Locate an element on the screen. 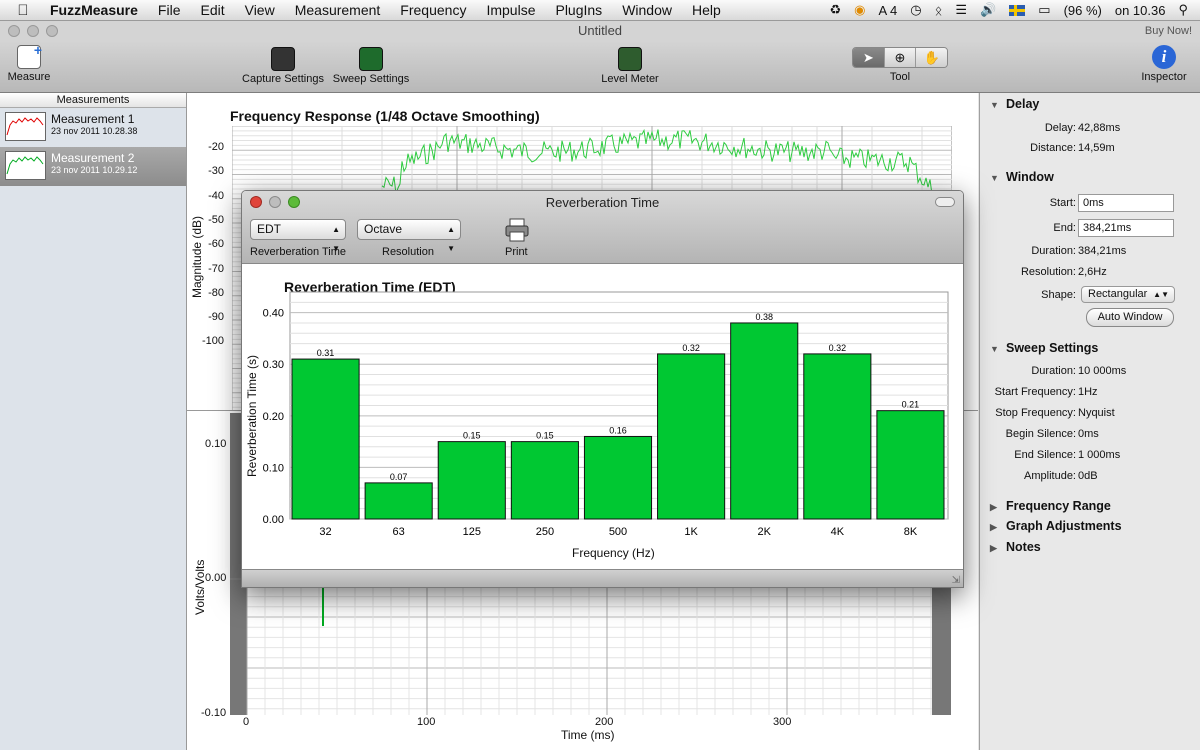 The width and height of the screenshot is (1200, 750). delay-label: Delay: is located at coordinates (1060, 128).